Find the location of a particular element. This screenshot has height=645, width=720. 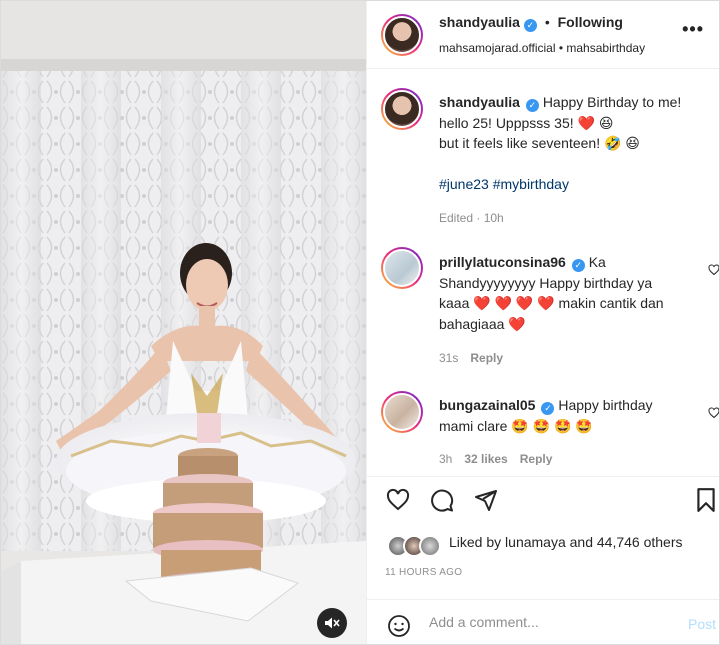

comment-time: 3h is located at coordinates (446, 458).